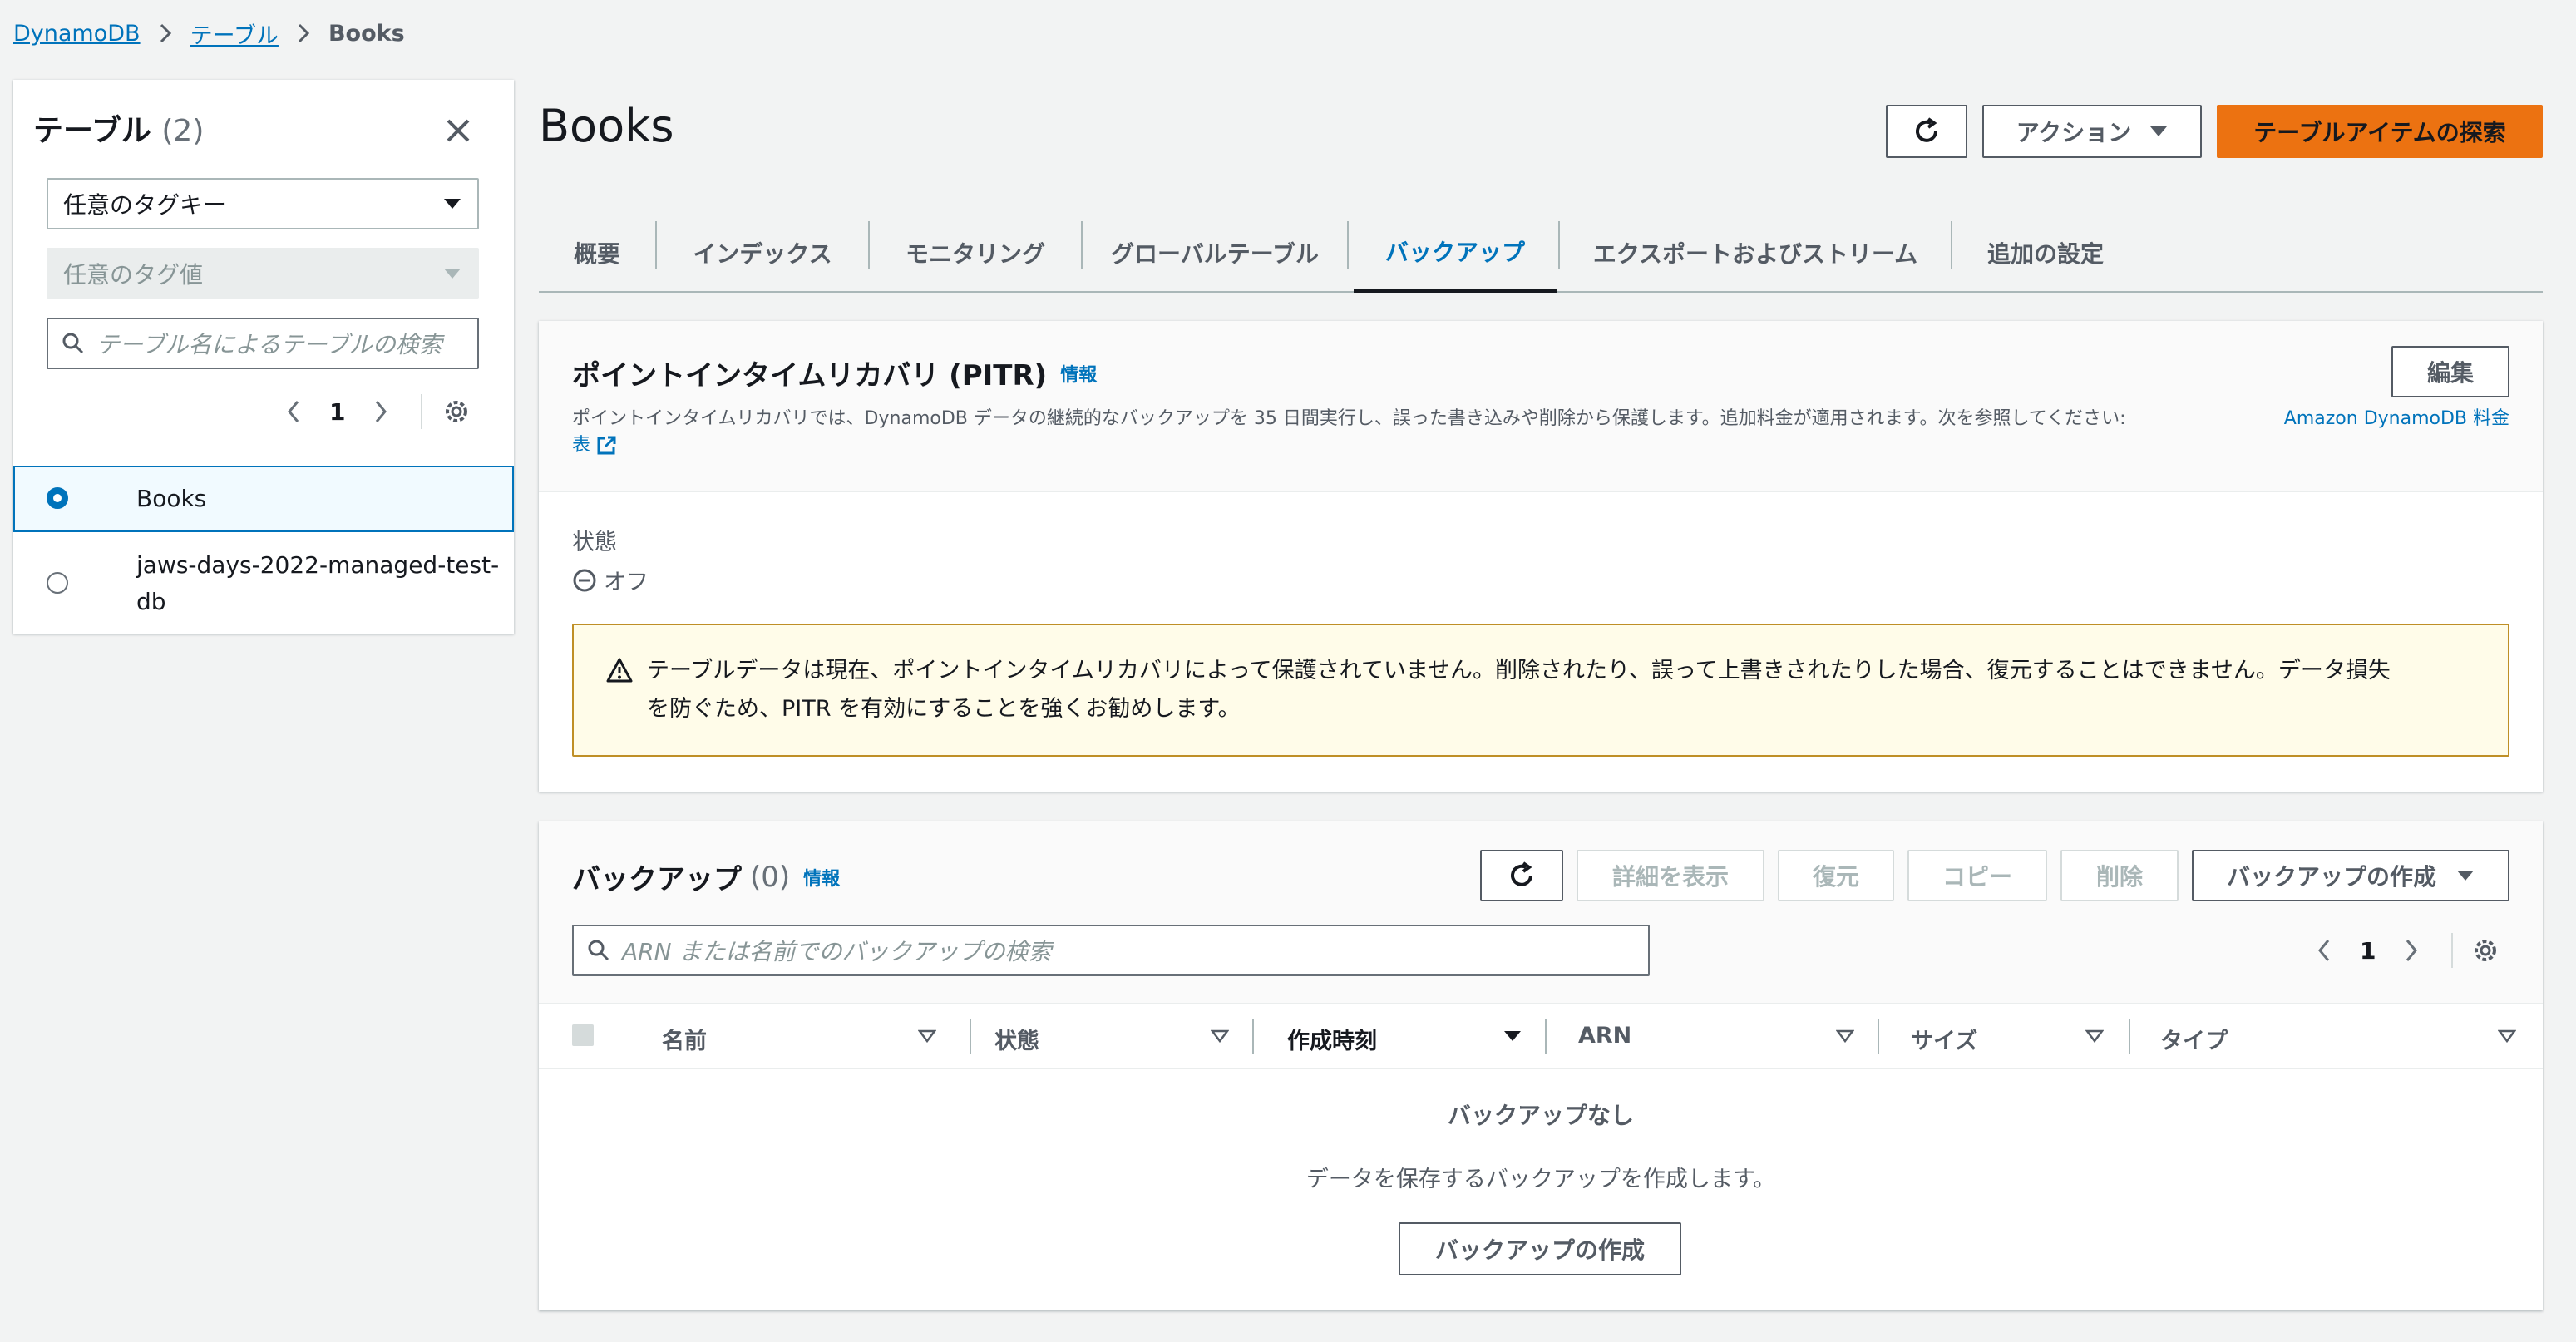  Describe the element at coordinates (1215, 253) in the screenshot. I see `tab-global-tables: グローバルテーブル` at that location.